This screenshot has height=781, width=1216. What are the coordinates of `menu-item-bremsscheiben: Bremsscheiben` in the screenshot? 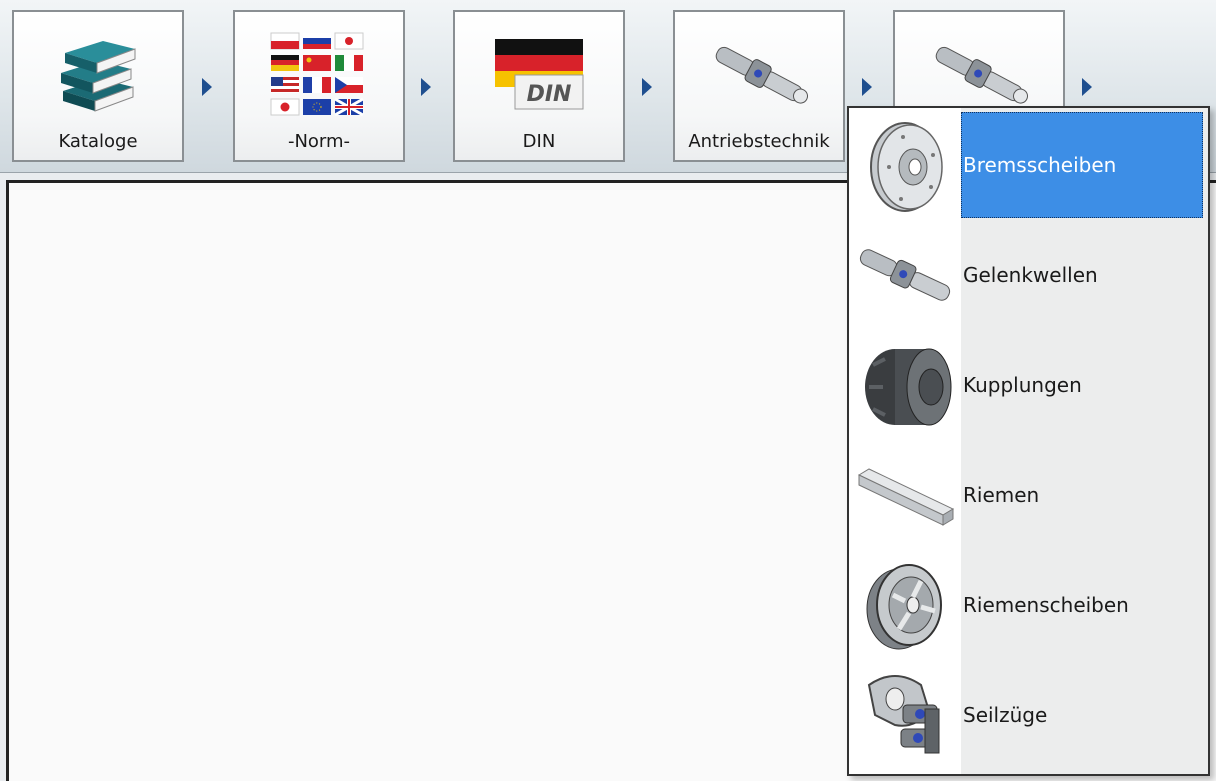 It's located at (1028, 165).